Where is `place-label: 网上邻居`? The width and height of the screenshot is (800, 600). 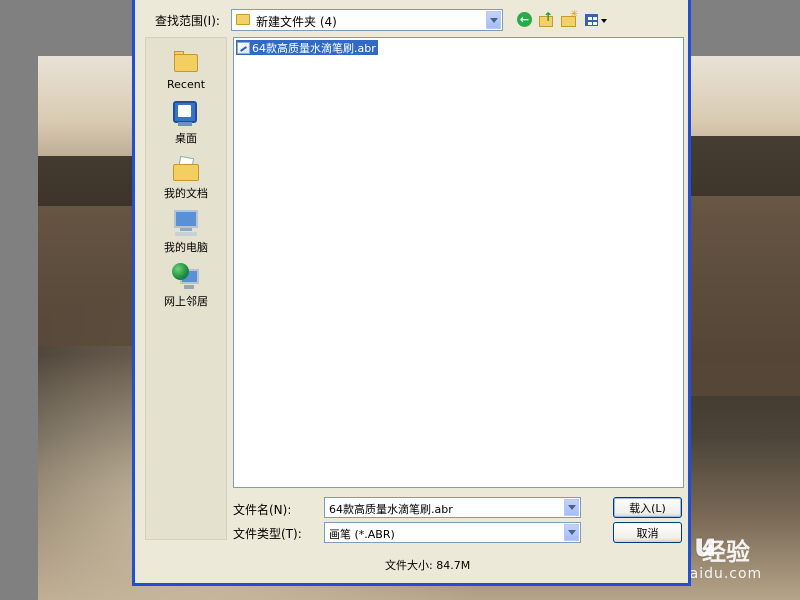 place-label: 网上邻居 is located at coordinates (186, 301).